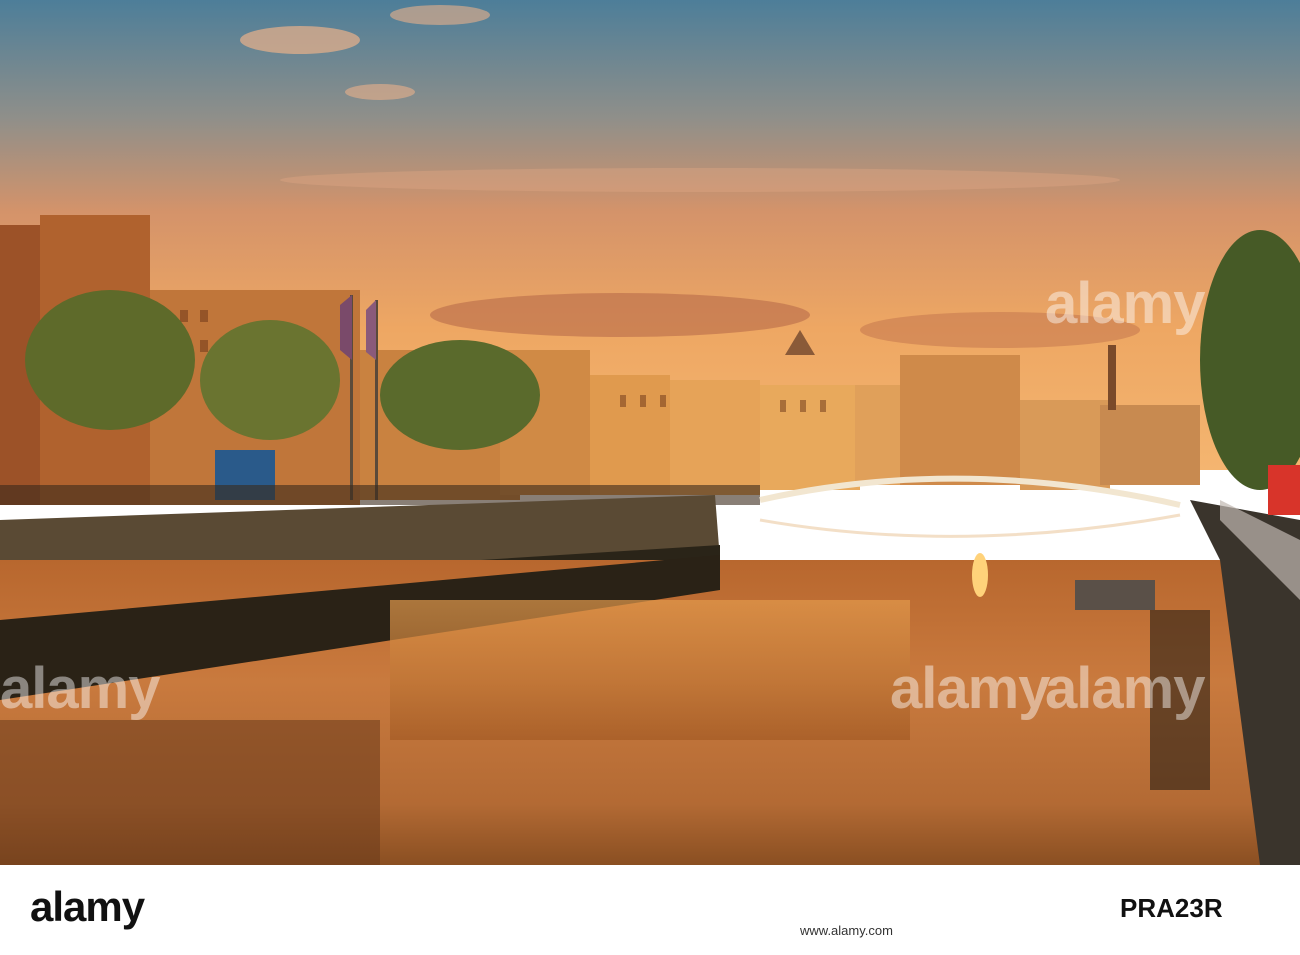 The image size is (1300, 955). What do you see at coordinates (650, 910) in the screenshot?
I see `footer-bar: alamy PRA23R www.alamy.com` at bounding box center [650, 910].